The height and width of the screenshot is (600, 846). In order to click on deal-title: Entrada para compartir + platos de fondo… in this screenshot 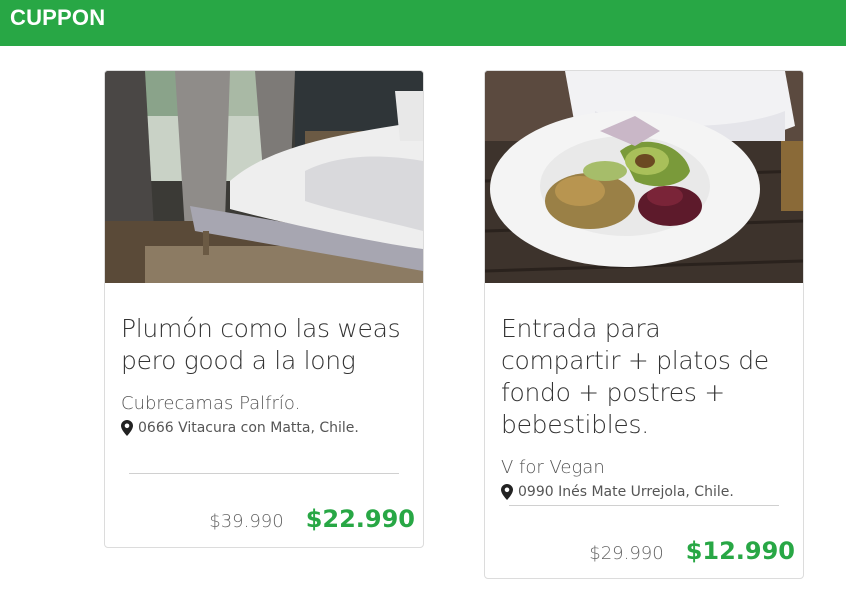, I will do `click(644, 377)`.